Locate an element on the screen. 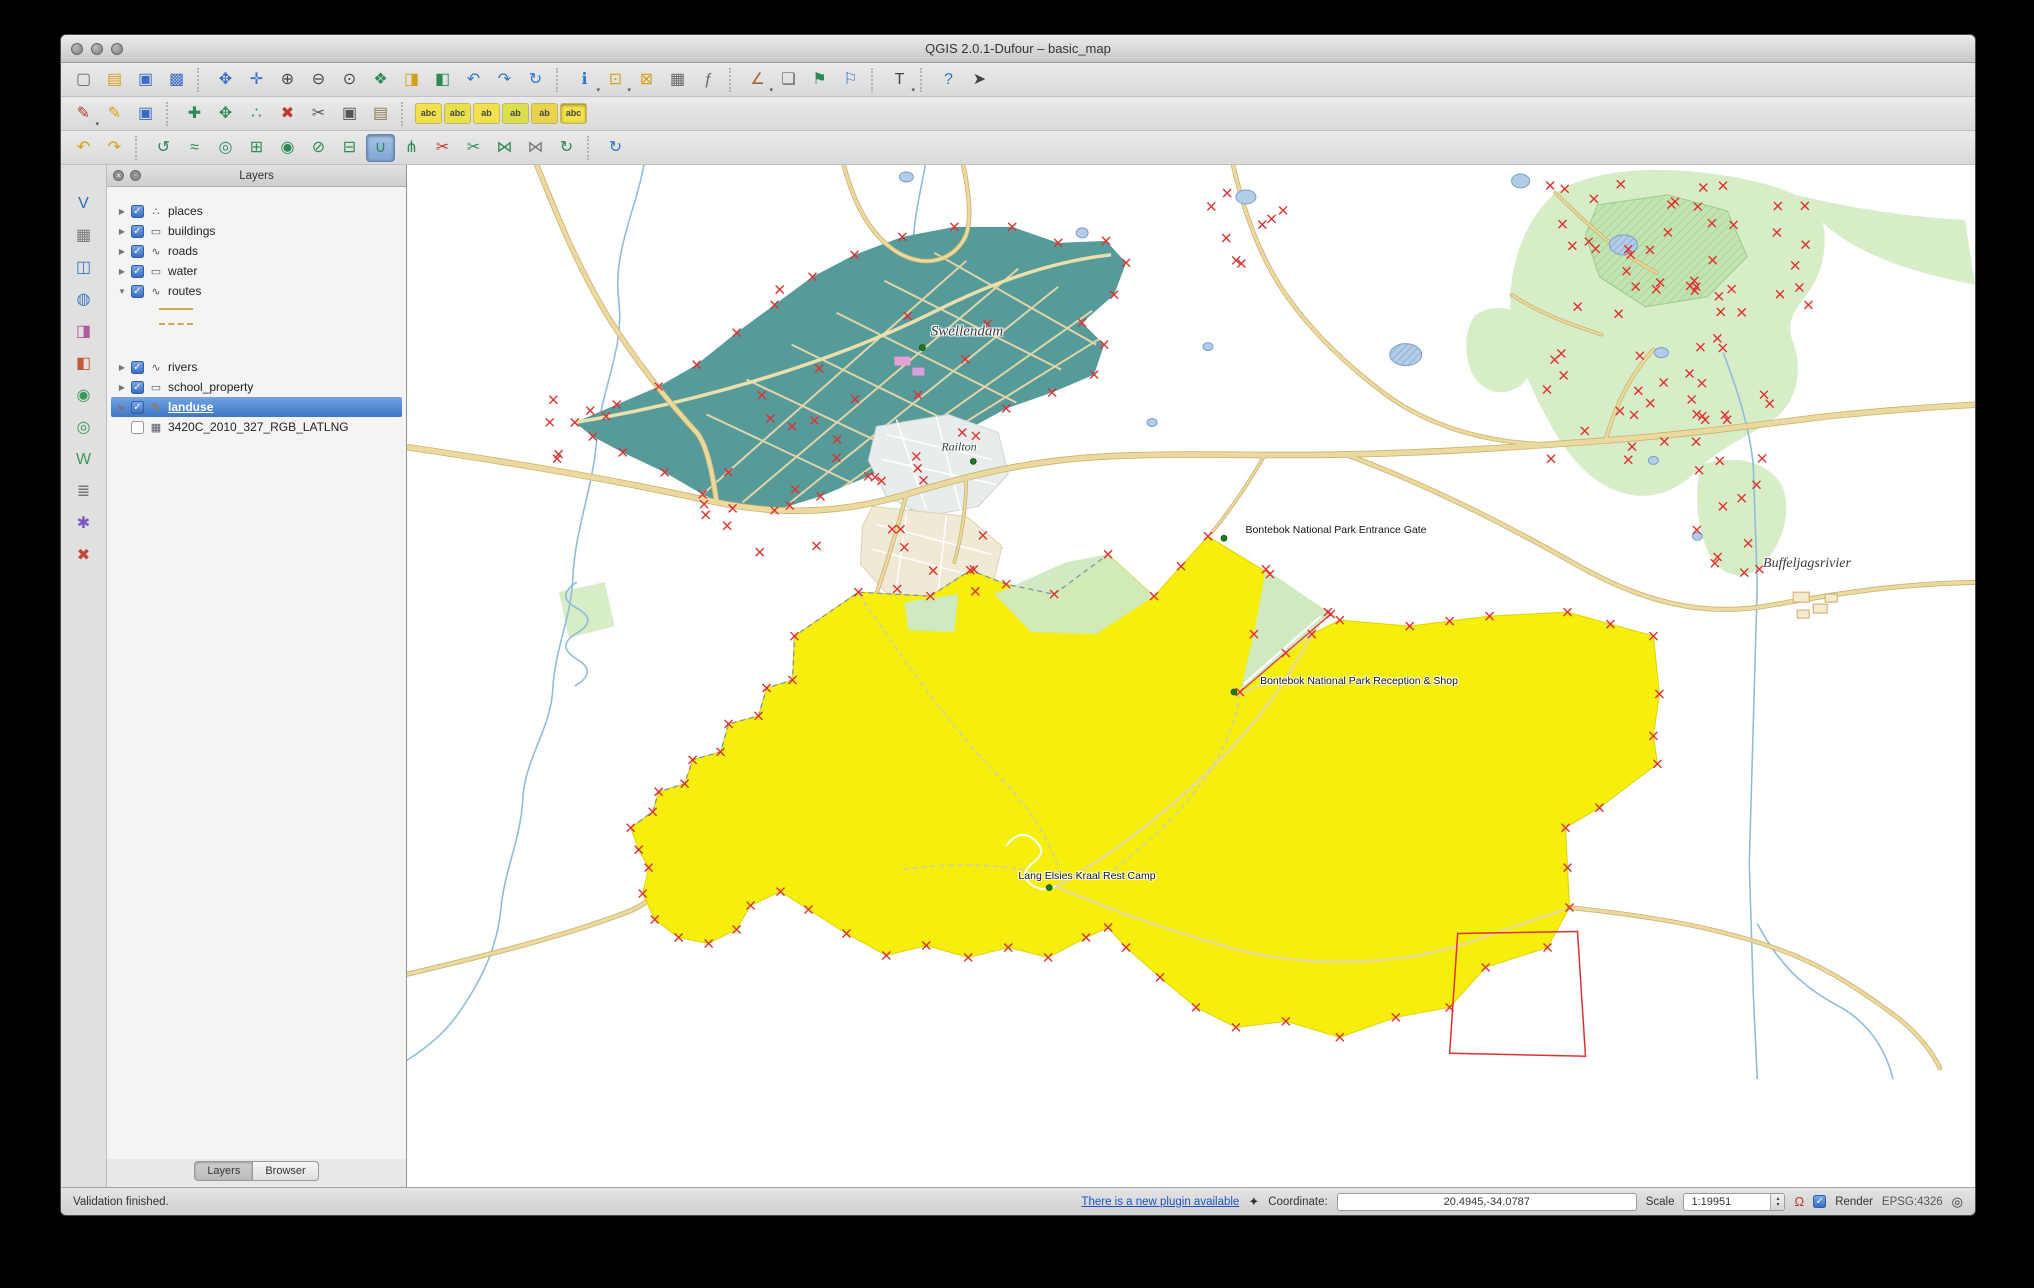 Image resolution: width=2034 pixels, height=1288 pixels. layer-visibility-checkbox is located at coordinates (137, 427).